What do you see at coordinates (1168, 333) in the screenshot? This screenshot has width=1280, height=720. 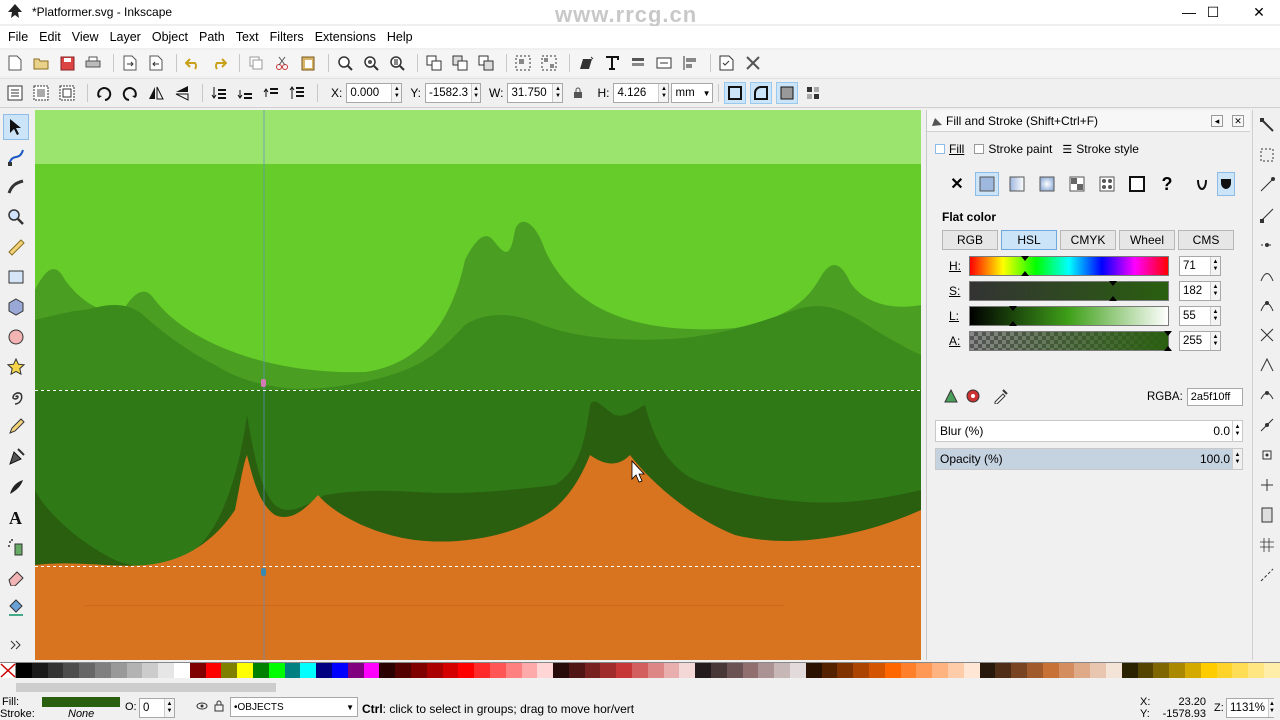 I see `alpha-slider-thumb` at bounding box center [1168, 333].